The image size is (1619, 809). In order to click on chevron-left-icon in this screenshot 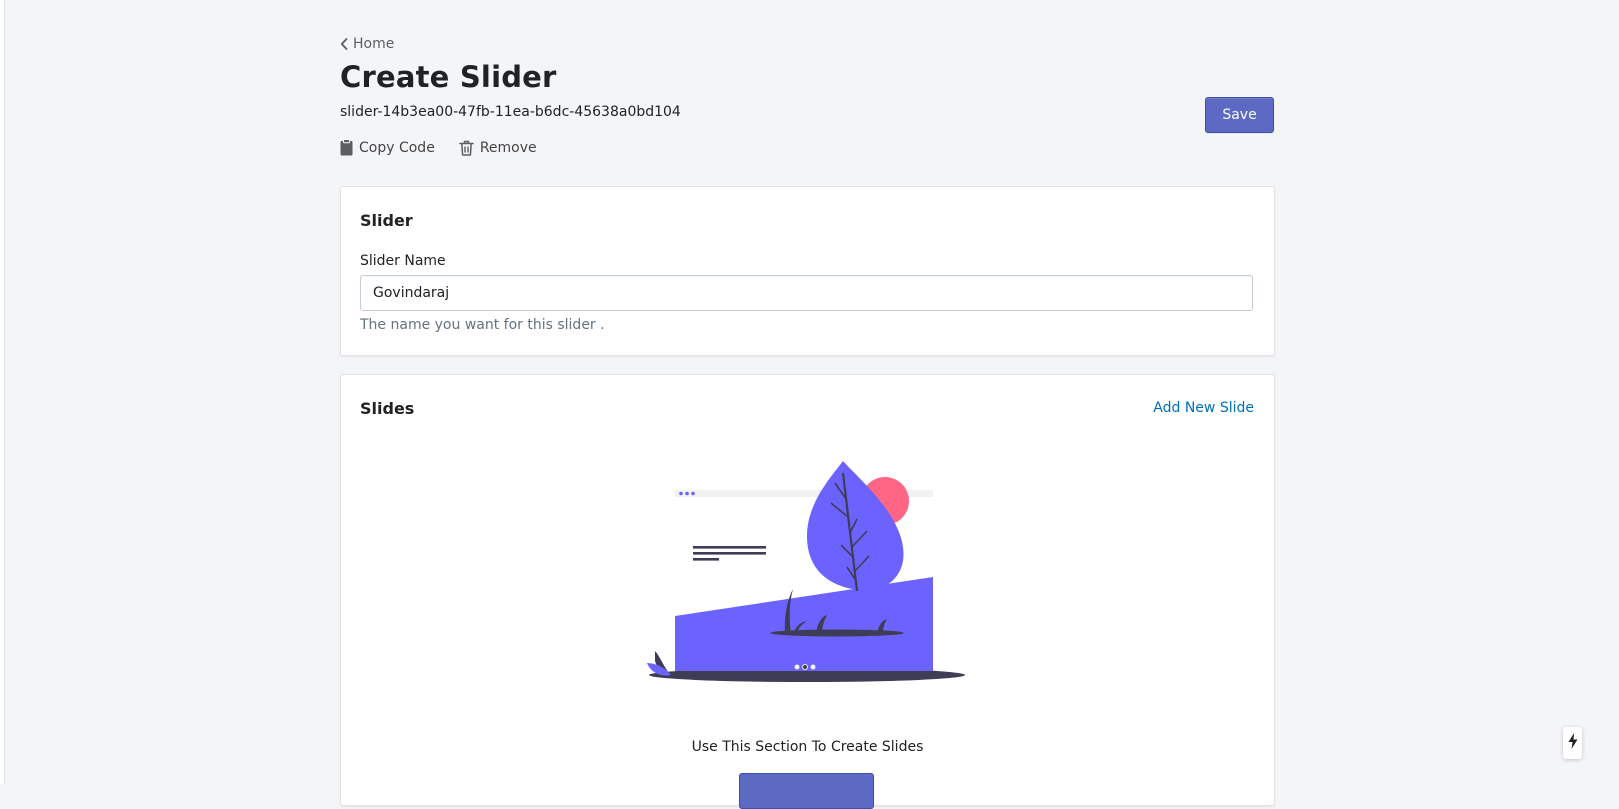, I will do `click(344, 44)`.